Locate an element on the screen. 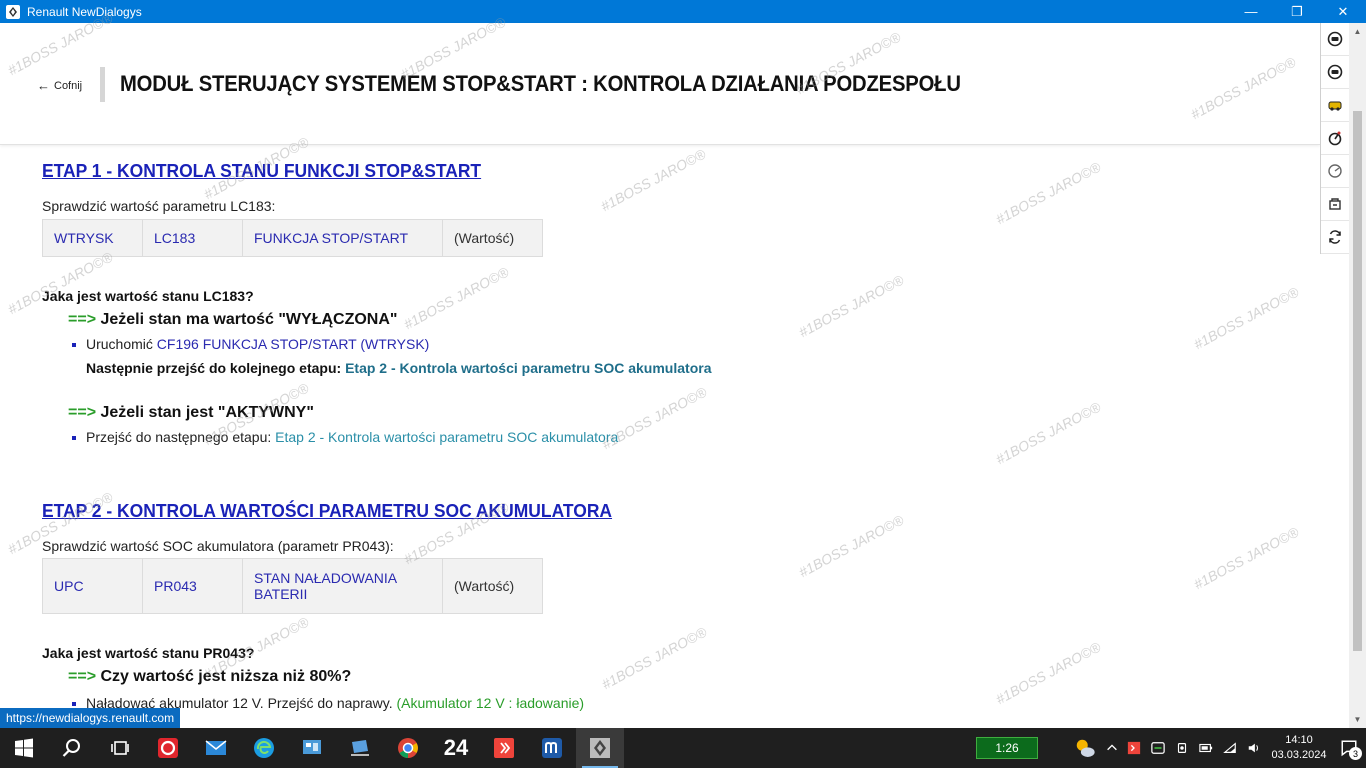 The image size is (1366, 768). tool-gauge is located at coordinates (1335, 171).